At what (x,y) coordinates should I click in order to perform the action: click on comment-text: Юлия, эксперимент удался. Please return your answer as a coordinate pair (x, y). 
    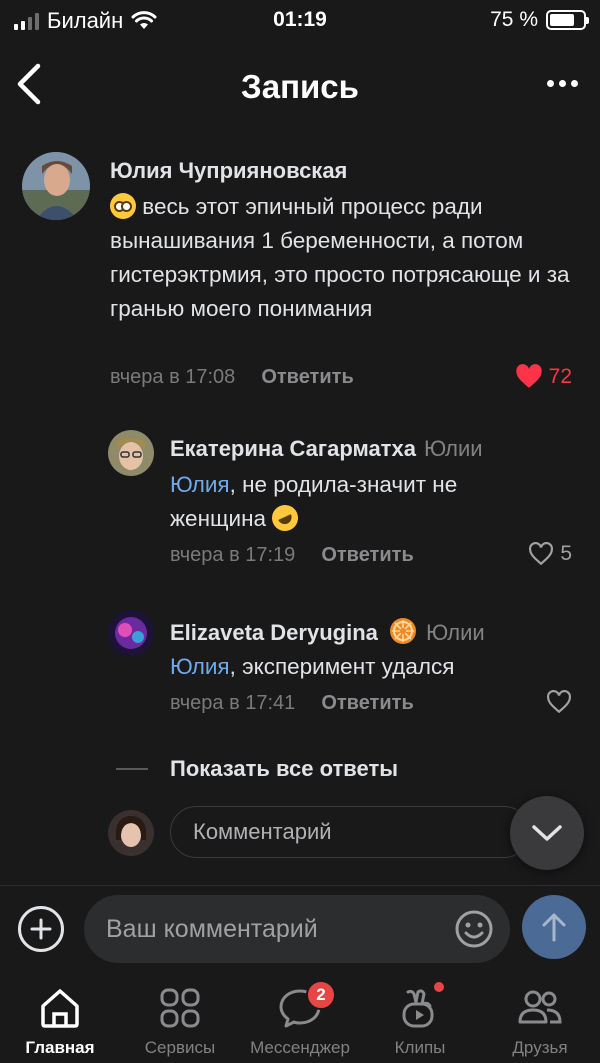
    Looking at the image, I should click on (370, 667).